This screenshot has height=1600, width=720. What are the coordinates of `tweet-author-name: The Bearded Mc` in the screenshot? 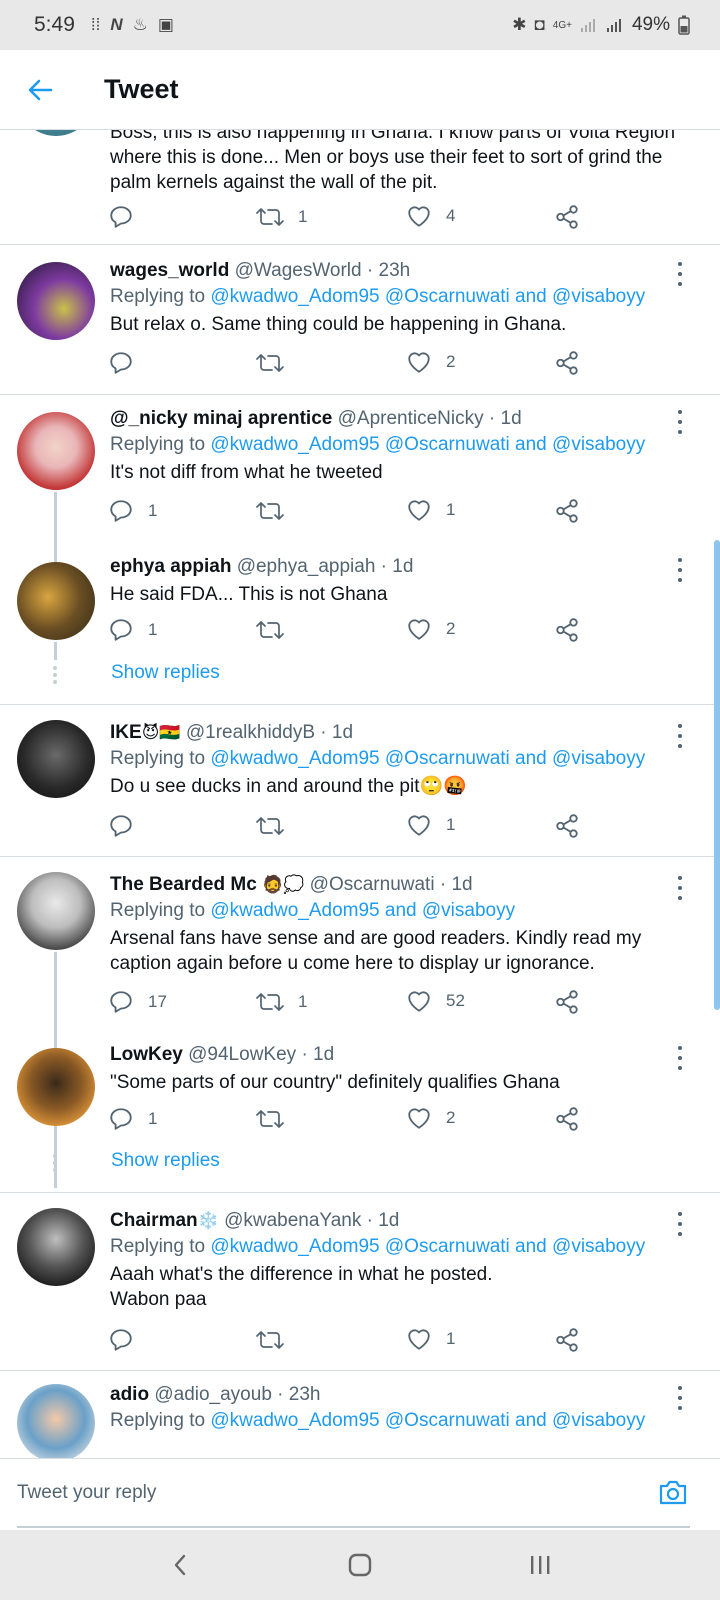 It's located at (183, 884).